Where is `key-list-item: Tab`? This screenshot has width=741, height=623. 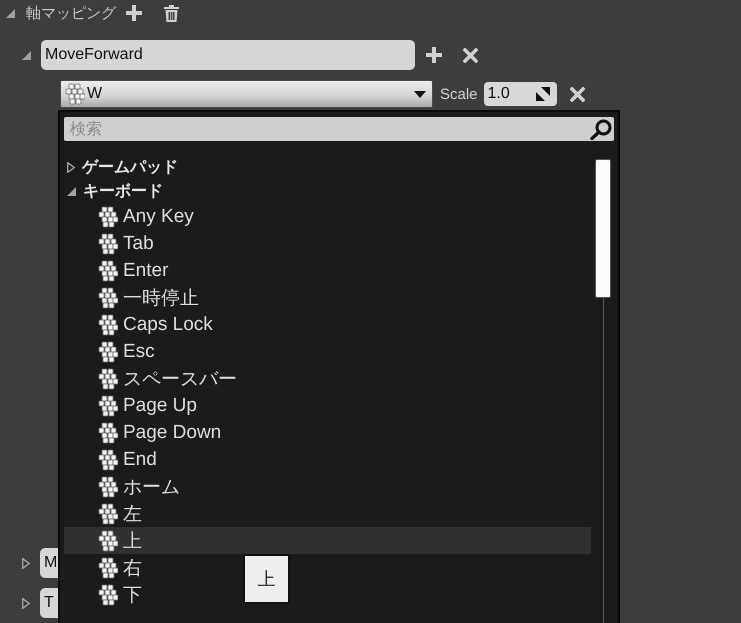 key-list-item: Tab is located at coordinates (109, 243).